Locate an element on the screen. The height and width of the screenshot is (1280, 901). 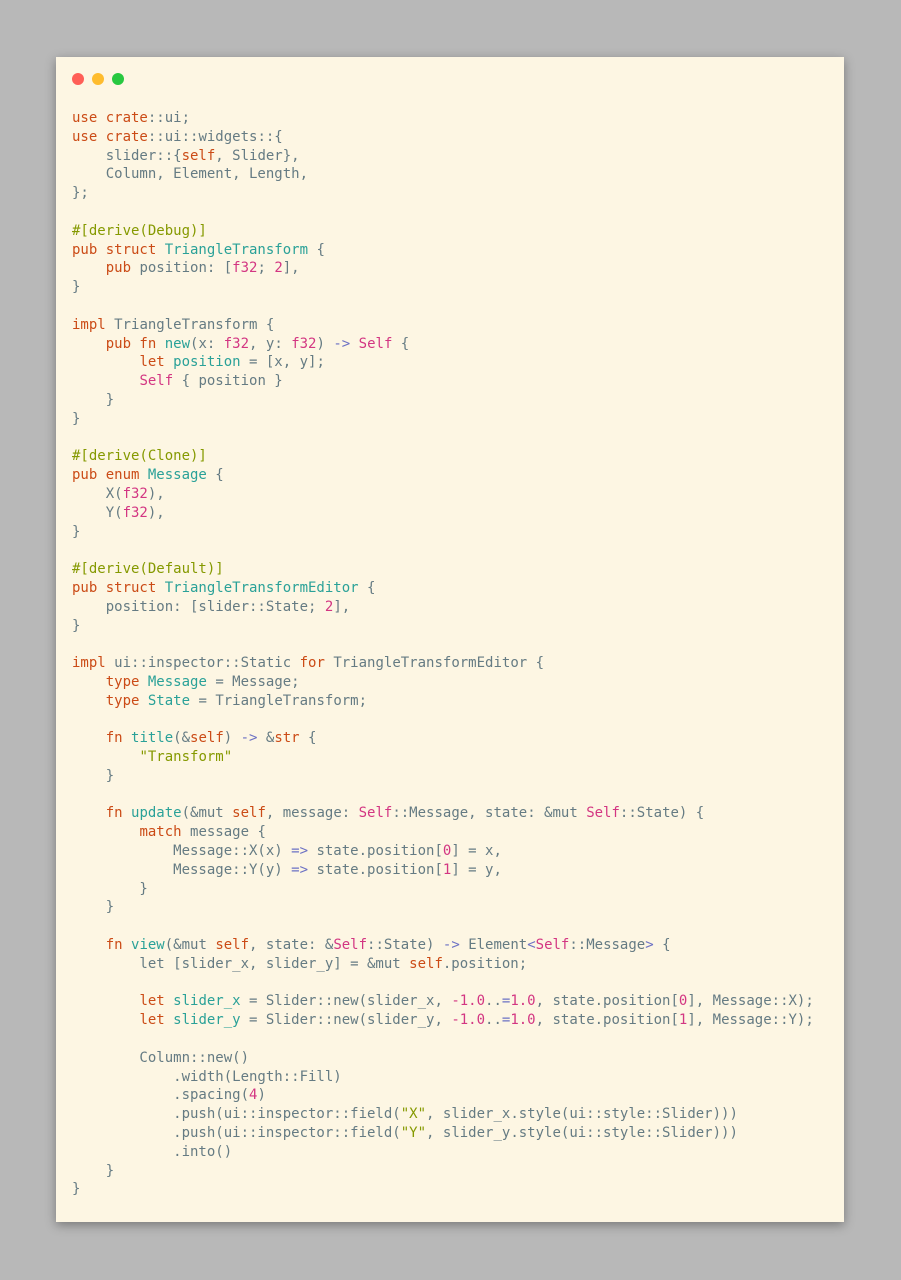
code-token: .position; is located at coordinates (485, 963).